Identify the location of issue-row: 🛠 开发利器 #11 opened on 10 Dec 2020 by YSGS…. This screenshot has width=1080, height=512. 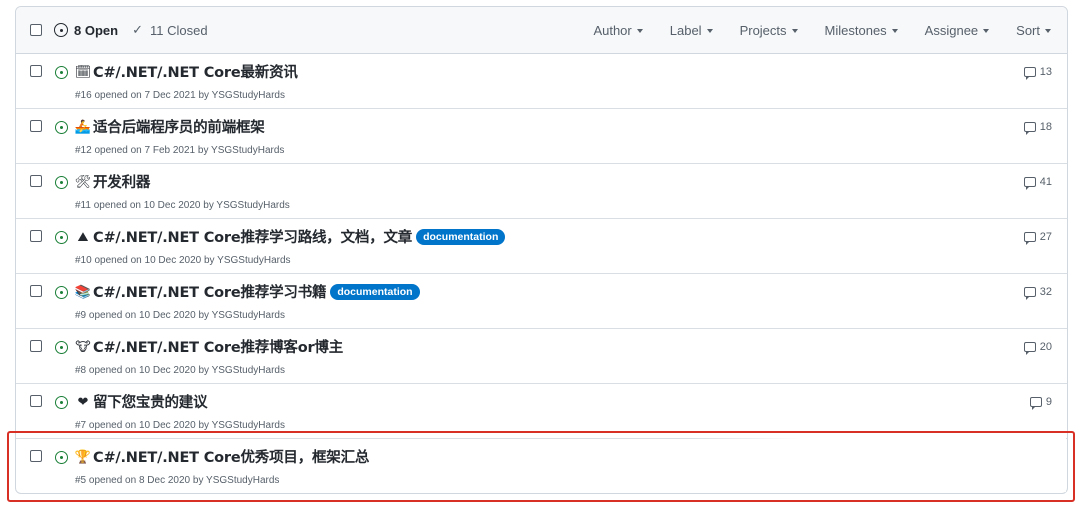
(541, 191).